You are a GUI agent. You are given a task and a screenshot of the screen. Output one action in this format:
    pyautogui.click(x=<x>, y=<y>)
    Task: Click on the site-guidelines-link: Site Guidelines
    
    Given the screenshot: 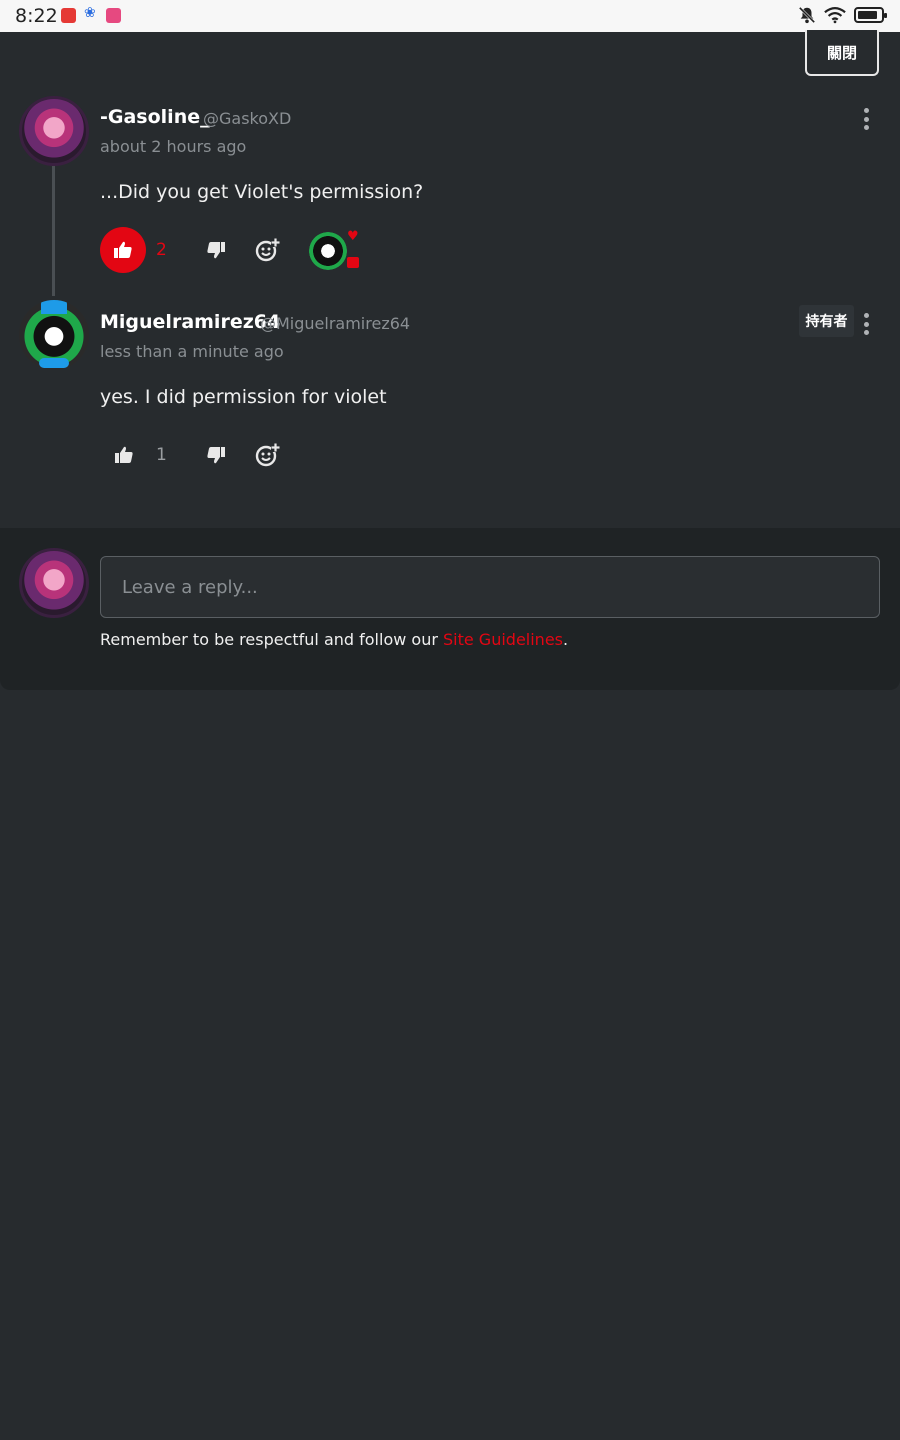 What is the action you would take?
    pyautogui.click(x=503, y=639)
    